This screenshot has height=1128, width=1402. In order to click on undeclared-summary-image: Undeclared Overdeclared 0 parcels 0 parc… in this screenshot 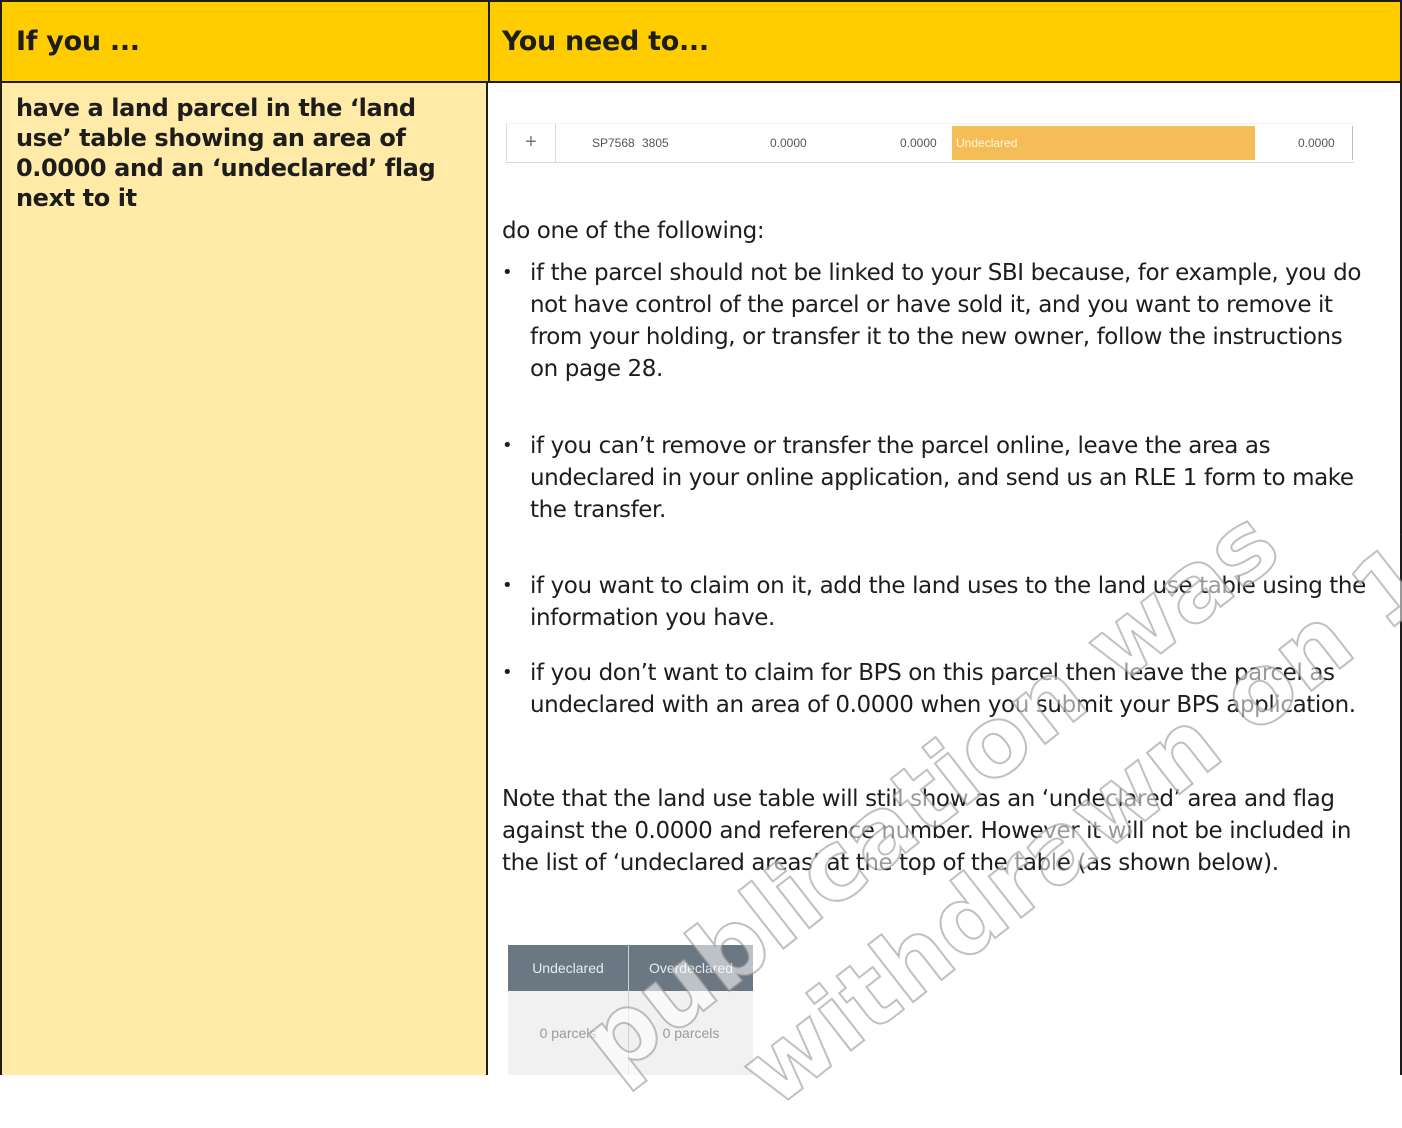, I will do `click(637, 1010)`.